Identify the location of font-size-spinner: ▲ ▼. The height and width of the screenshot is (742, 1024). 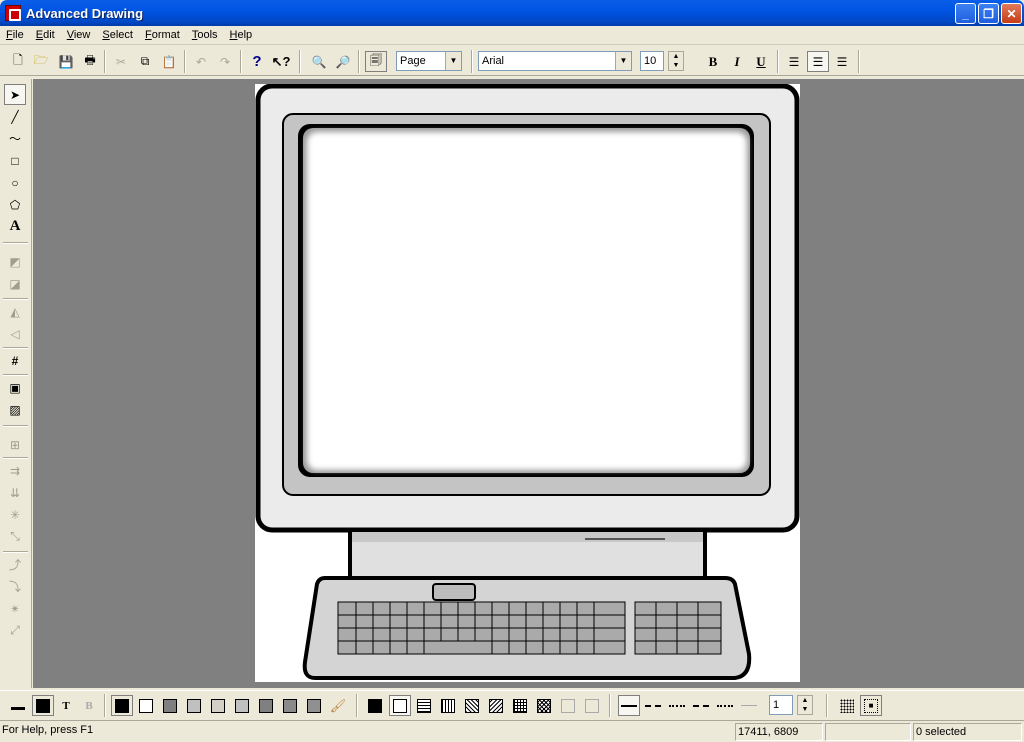
(676, 61).